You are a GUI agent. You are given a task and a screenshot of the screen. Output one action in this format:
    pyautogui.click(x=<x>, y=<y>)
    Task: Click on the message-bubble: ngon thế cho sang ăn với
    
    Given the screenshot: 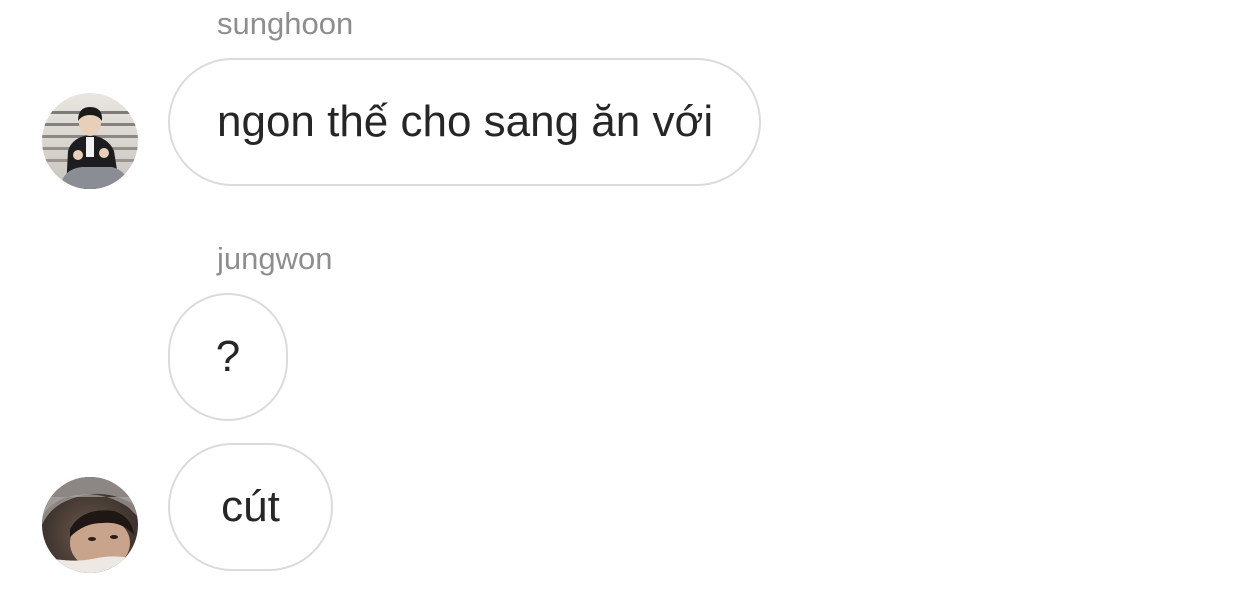 What is the action you would take?
    pyautogui.click(x=465, y=122)
    